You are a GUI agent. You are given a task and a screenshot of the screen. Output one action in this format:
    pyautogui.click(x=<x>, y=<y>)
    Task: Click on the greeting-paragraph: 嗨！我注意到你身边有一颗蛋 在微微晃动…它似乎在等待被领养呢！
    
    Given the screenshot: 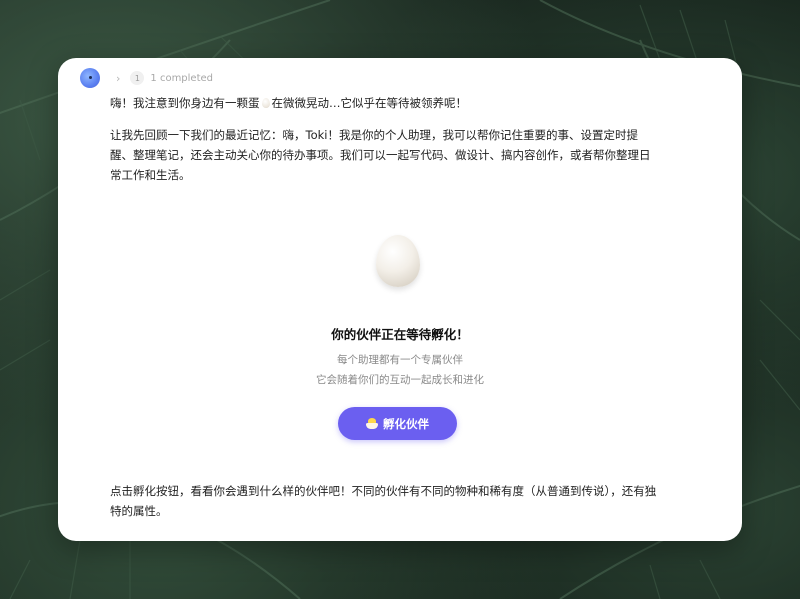 What is the action you would take?
    pyautogui.click(x=415, y=103)
    